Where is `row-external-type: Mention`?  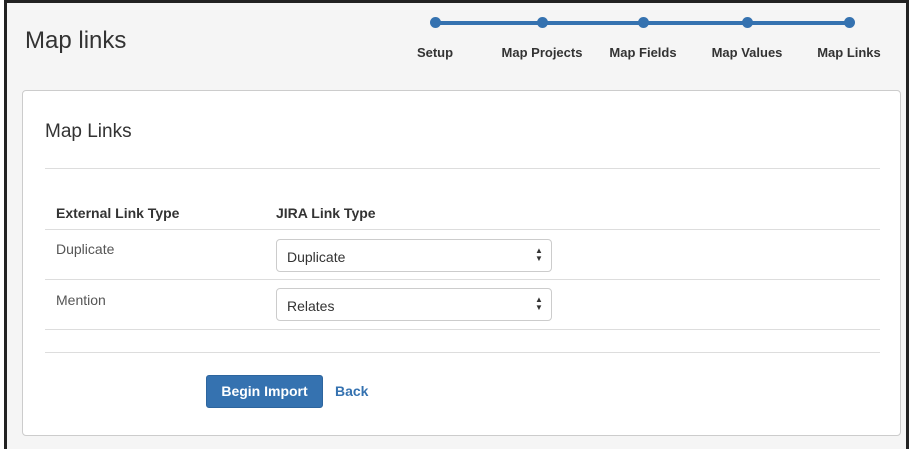
row-external-type: Mention is located at coordinates (81, 300).